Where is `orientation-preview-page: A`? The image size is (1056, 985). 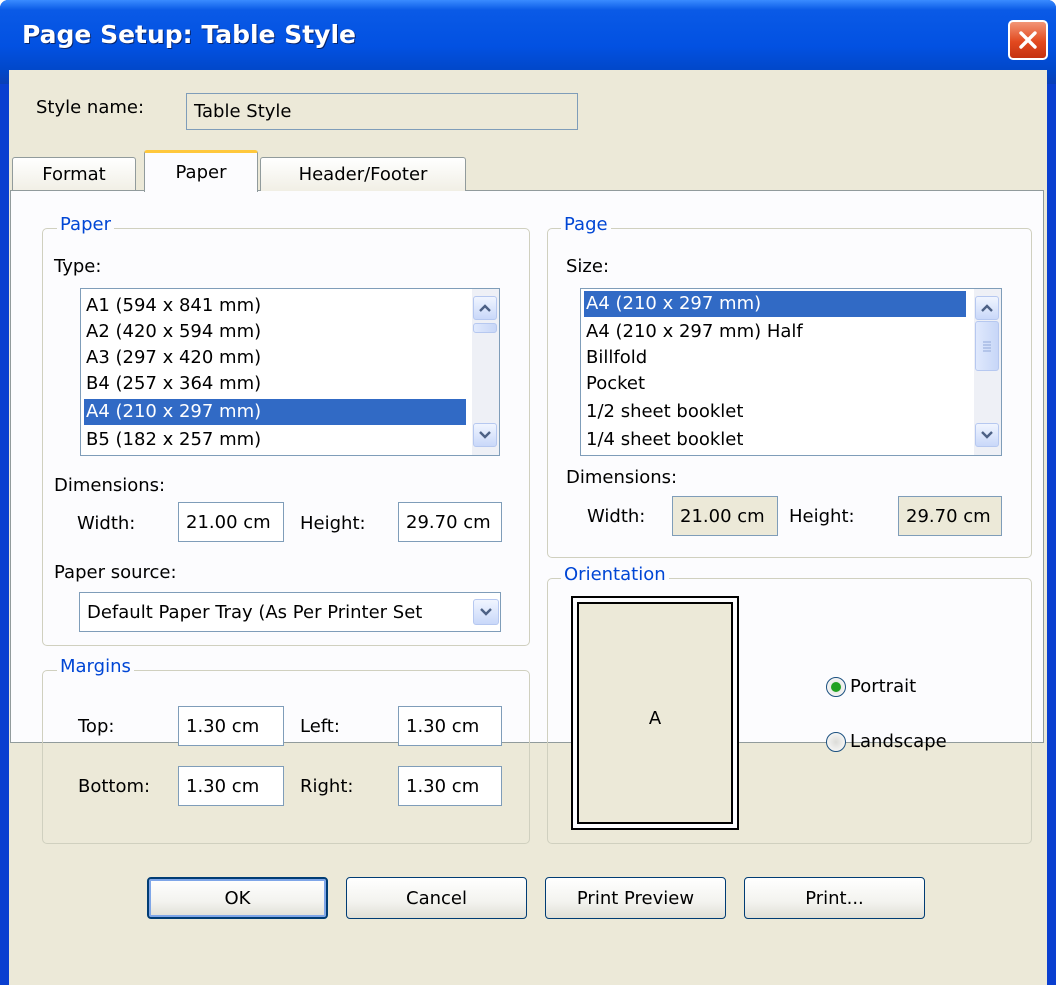 orientation-preview-page: A is located at coordinates (655, 713).